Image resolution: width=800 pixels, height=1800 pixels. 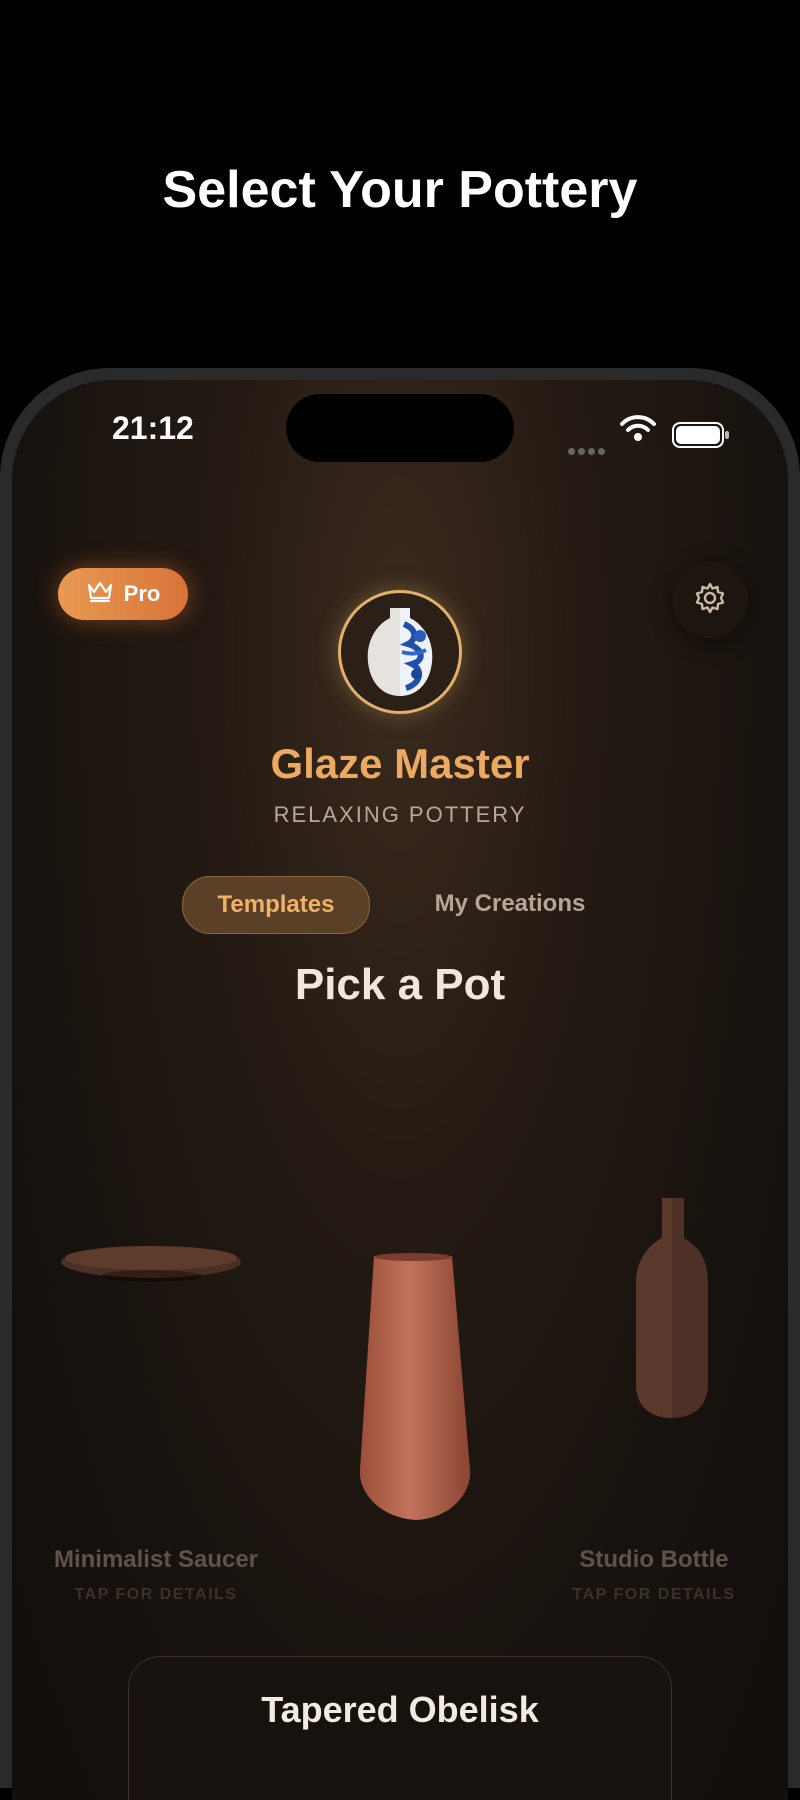 I want to click on selected-pot-title: Tapered Obelisk, so click(x=400, y=1709).